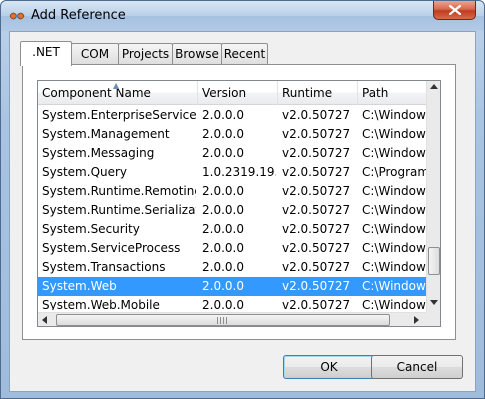  Describe the element at coordinates (104, 267) in the screenshot. I see `component-name-cell: System.Transactions` at that location.